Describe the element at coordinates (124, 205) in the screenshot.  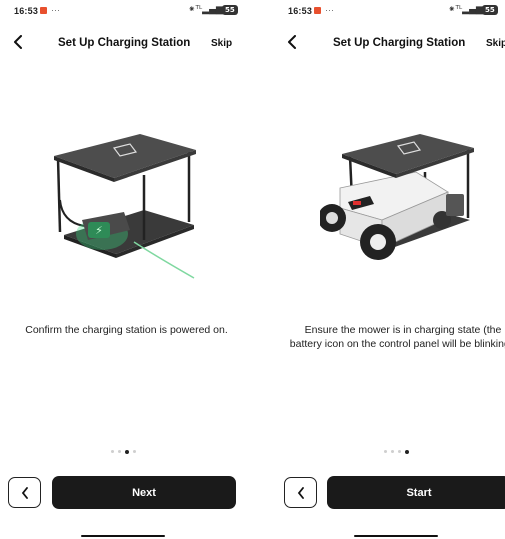
I see `charging-station-illustration: ⚡` at that location.